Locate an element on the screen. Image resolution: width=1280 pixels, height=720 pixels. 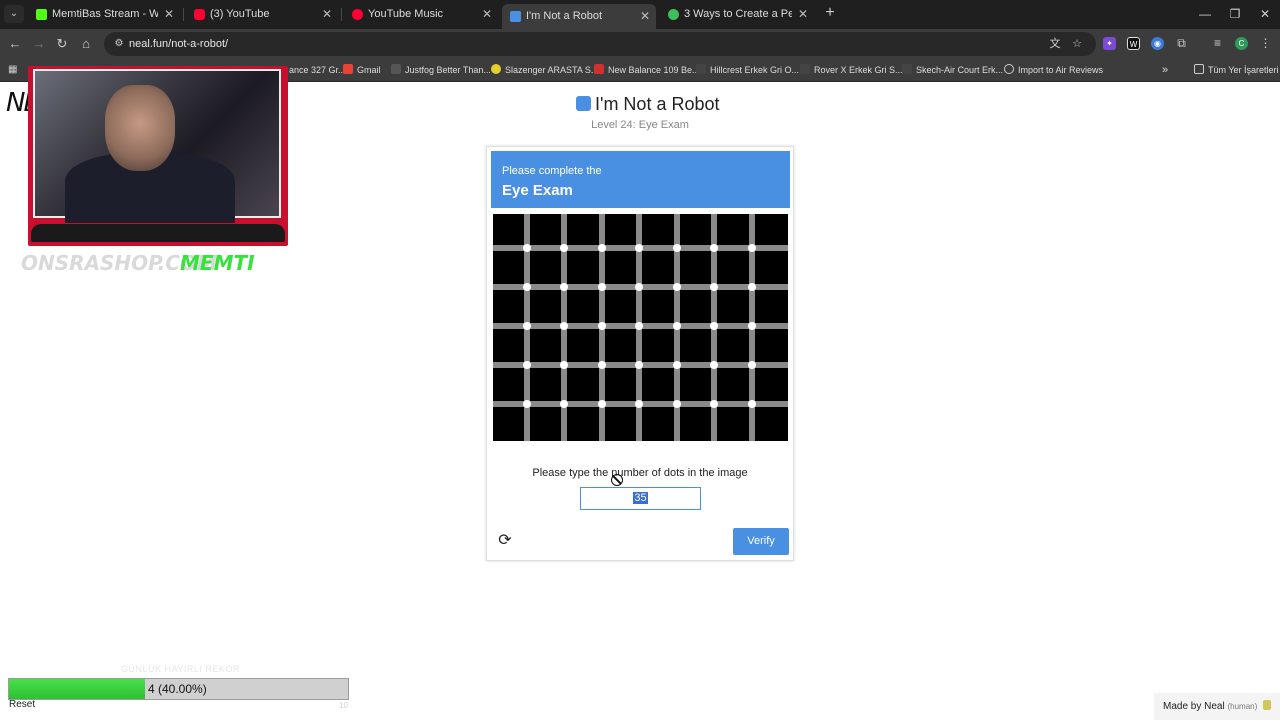
apps-icon: ▦ is located at coordinates (14, 70).